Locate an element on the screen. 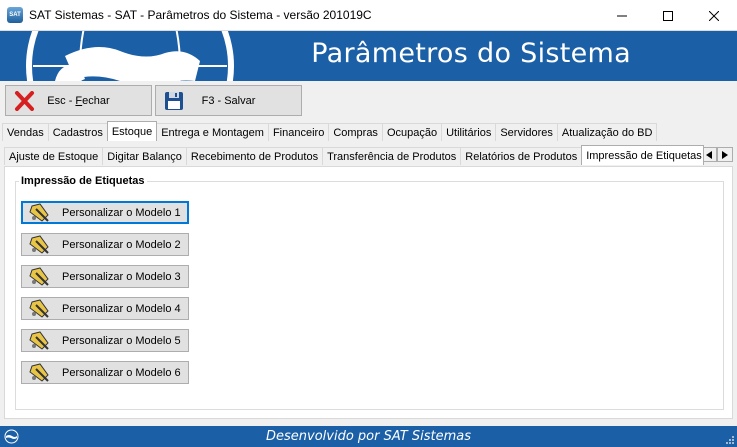  subtab-impressao-de-etiquetas: Impressão de Etiquetas is located at coordinates (643, 155).